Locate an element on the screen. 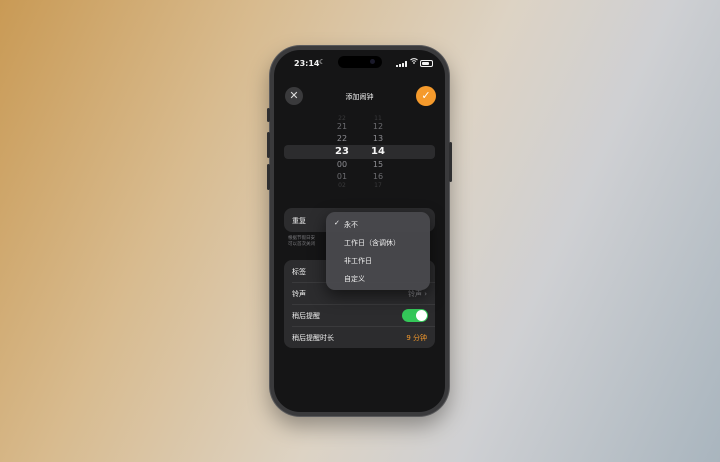  snooze-label: 稍后提醒 is located at coordinates (306, 316).